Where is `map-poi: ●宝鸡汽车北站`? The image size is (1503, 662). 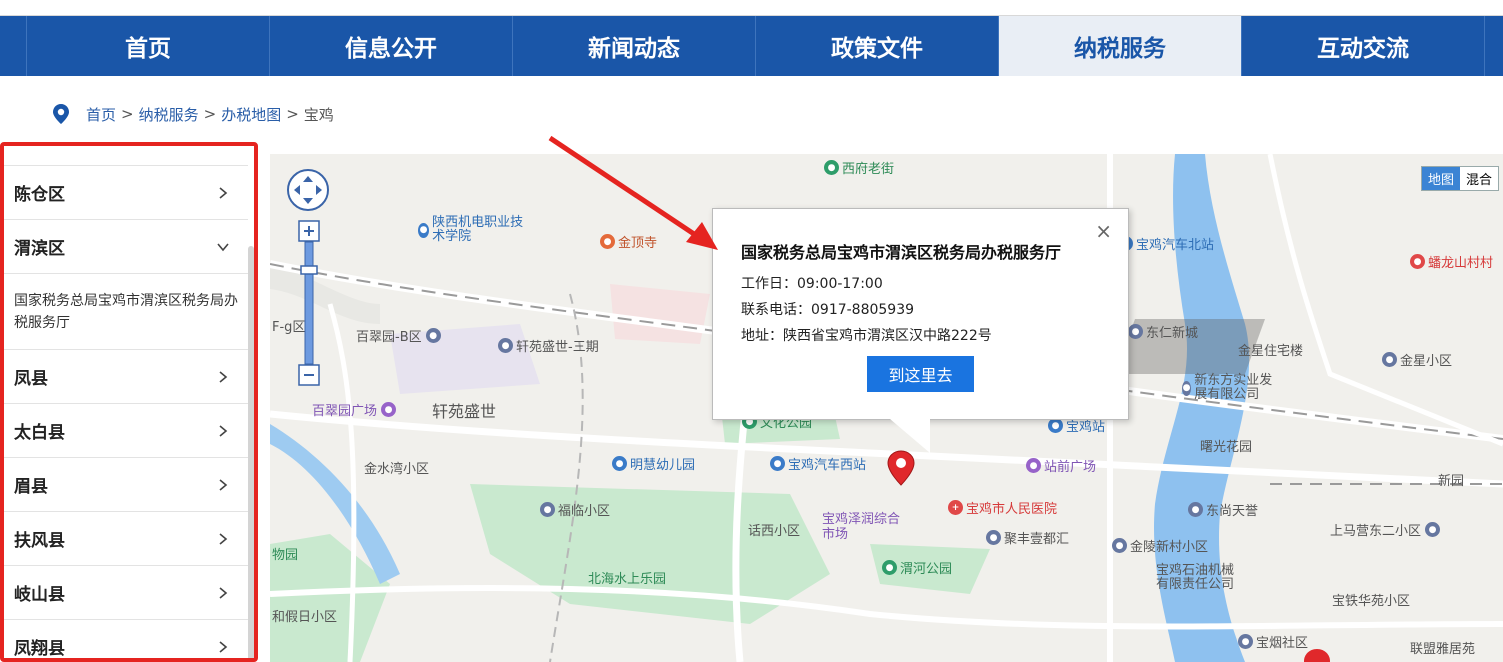 map-poi: ●宝鸡汽车北站 is located at coordinates (1166, 243).